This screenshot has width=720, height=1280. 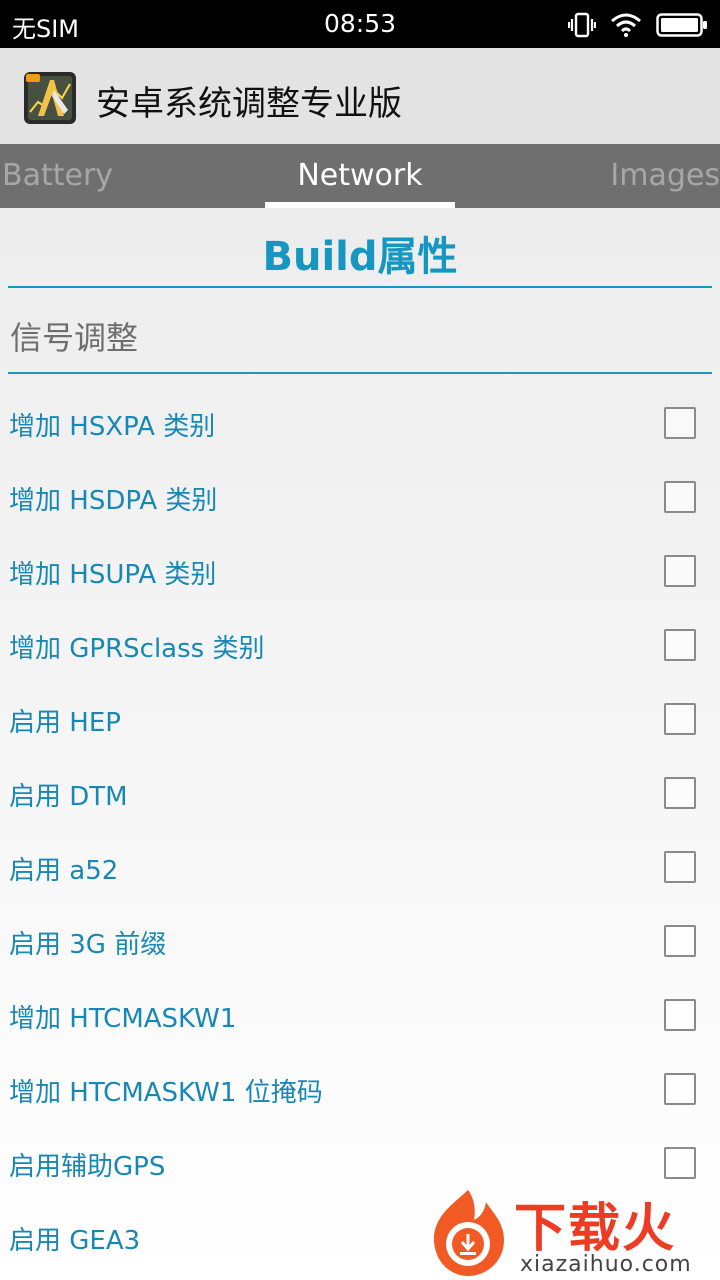 I want to click on list-item-label: 启用辅助GPS, so click(x=87, y=1167).